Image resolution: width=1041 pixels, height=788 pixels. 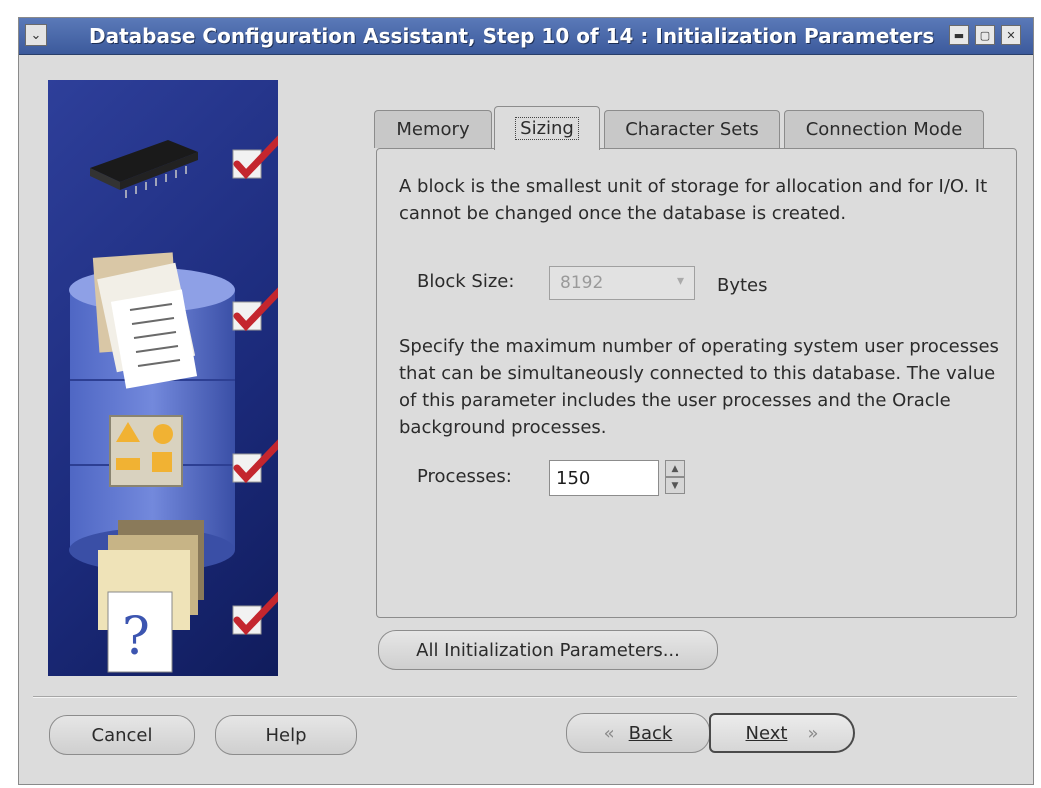 I want to click on tab-memory: Memory, so click(x=433, y=129).